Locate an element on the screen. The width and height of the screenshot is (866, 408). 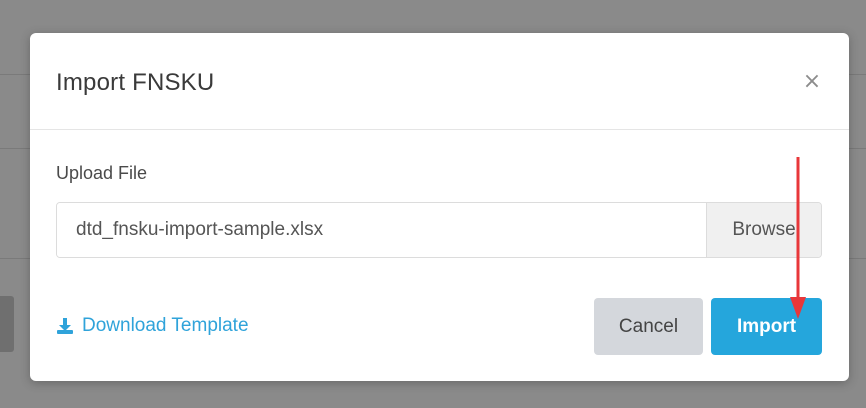
backdrop-left-tab is located at coordinates (7, 324).